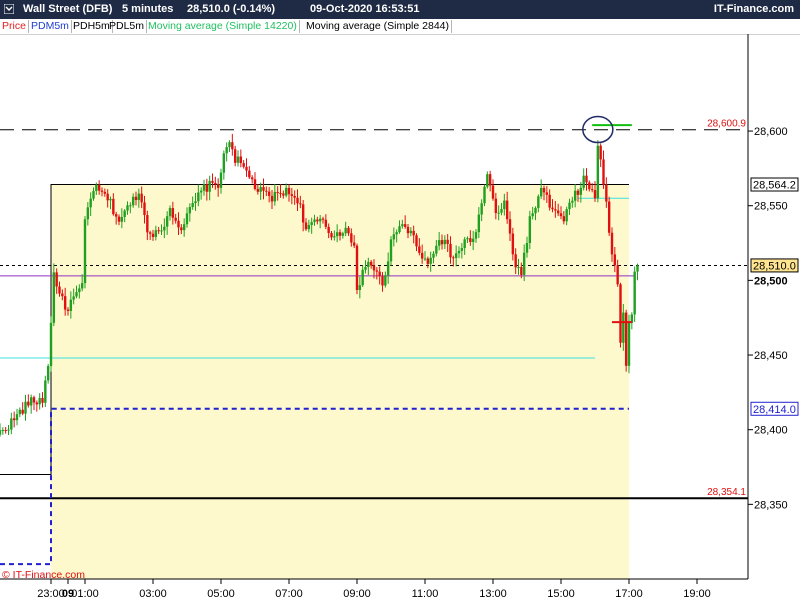 This screenshot has width=800, height=600. What do you see at coordinates (753, 9) in the screenshot?
I see `brand-name: IT-Finance.com` at bounding box center [753, 9].